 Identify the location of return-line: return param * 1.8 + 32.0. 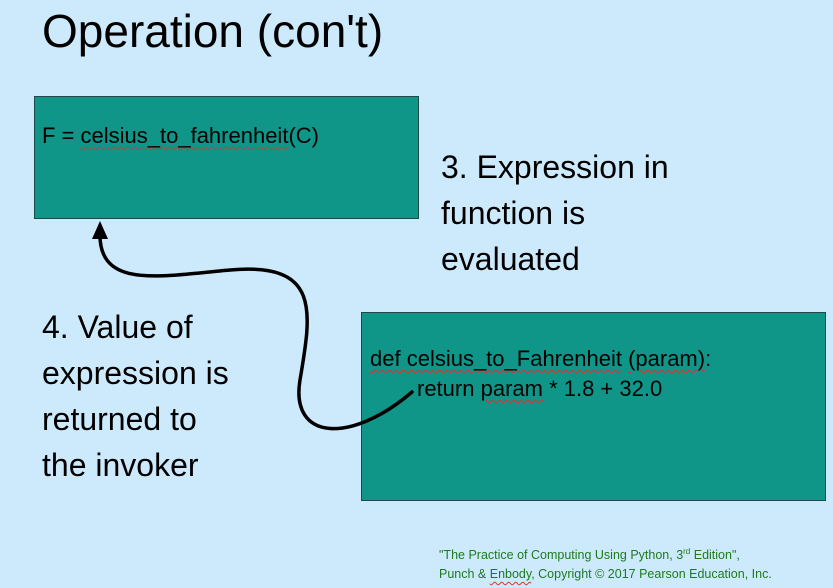
(540, 389).